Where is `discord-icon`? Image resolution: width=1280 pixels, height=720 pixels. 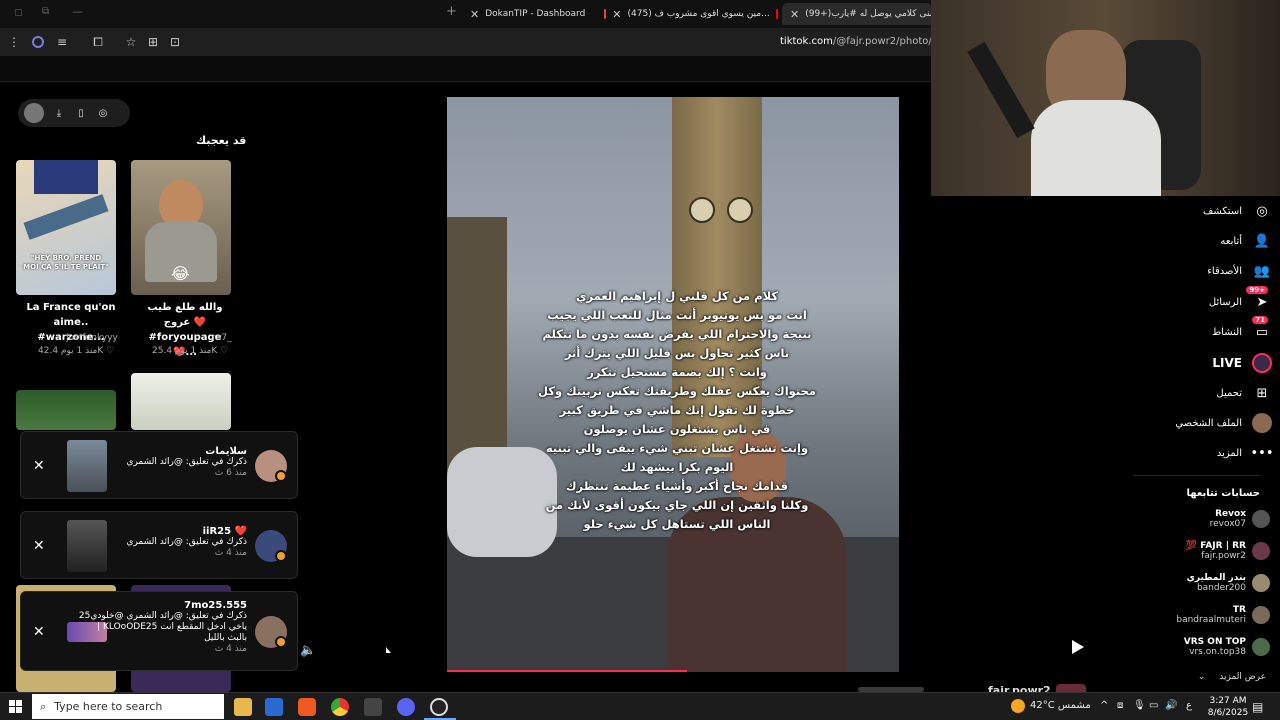 discord-icon is located at coordinates (406, 707).